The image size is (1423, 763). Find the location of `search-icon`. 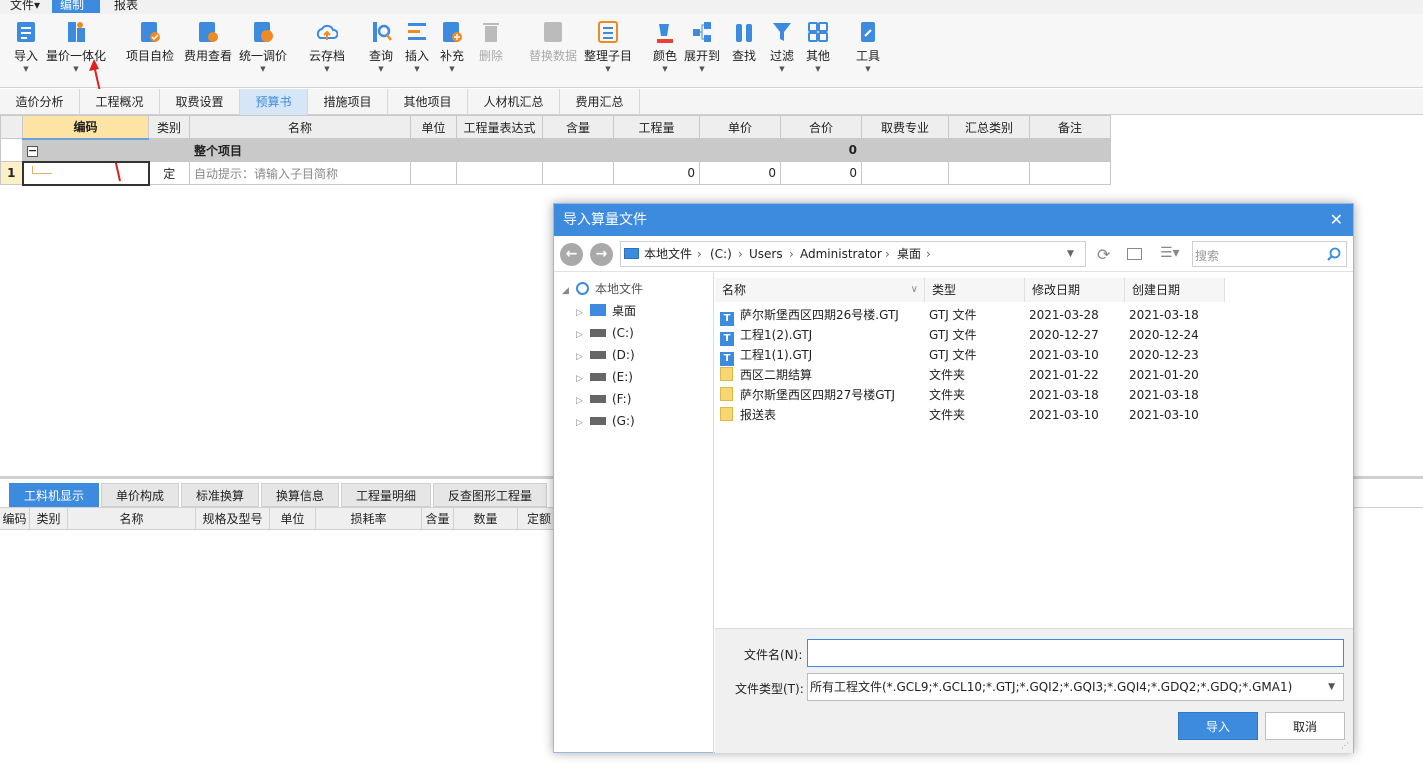

search-icon is located at coordinates (1334, 254).